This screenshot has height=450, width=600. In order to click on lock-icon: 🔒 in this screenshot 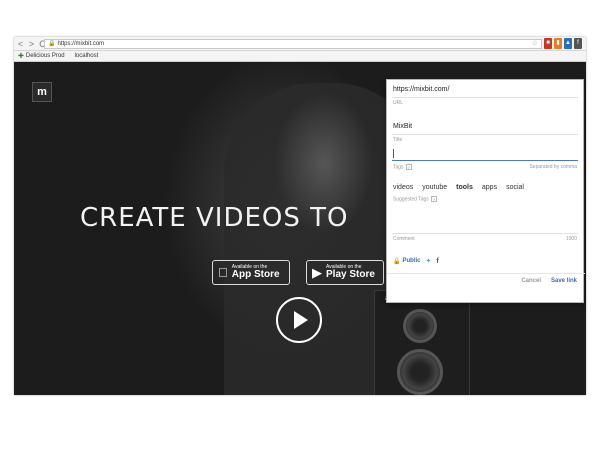, I will do `click(52, 44)`.